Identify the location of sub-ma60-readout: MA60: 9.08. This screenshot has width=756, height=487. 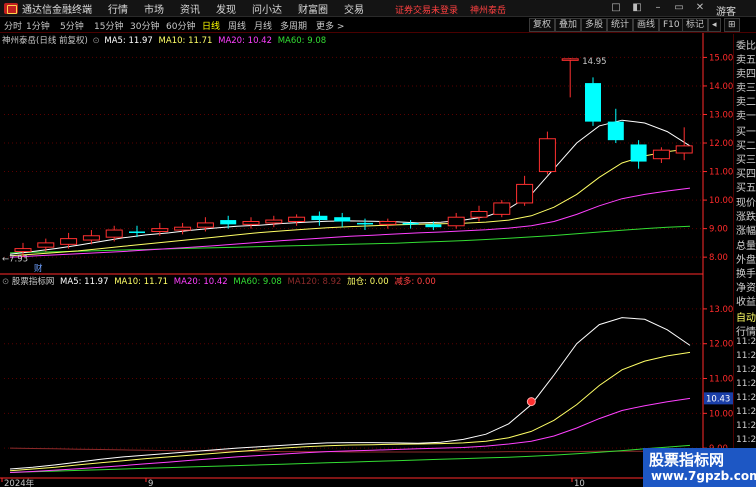
(257, 282).